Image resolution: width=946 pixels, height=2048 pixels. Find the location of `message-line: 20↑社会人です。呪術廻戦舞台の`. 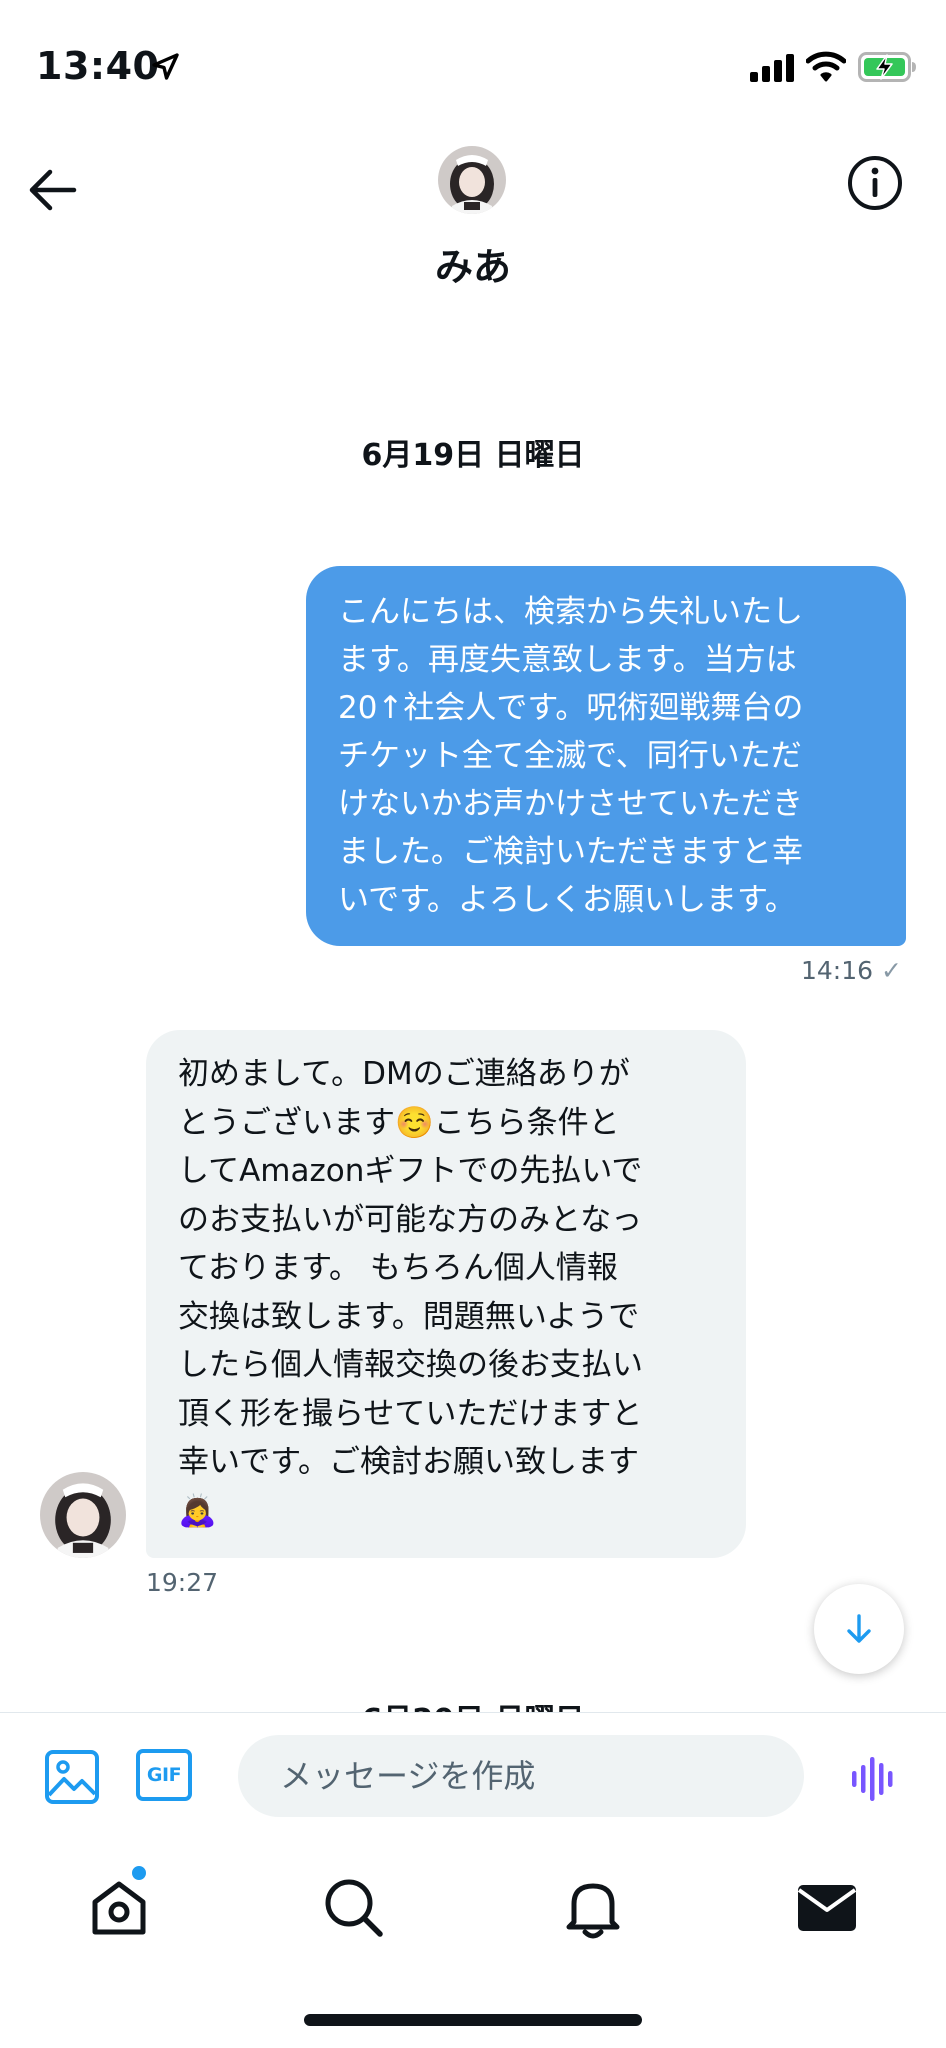

message-line: 20↑社会人です。呪術廻戦舞台の is located at coordinates (571, 708).